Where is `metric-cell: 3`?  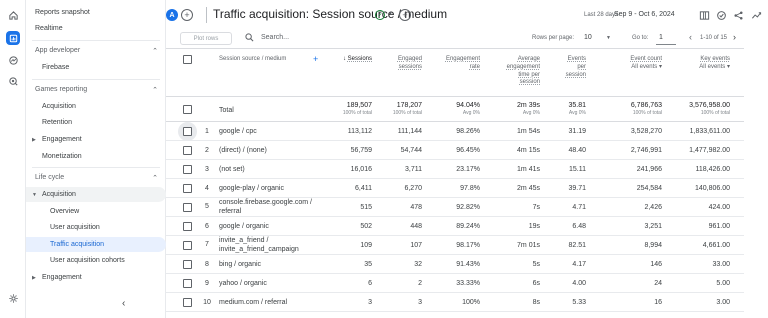 metric-cell: 3 is located at coordinates (420, 302).